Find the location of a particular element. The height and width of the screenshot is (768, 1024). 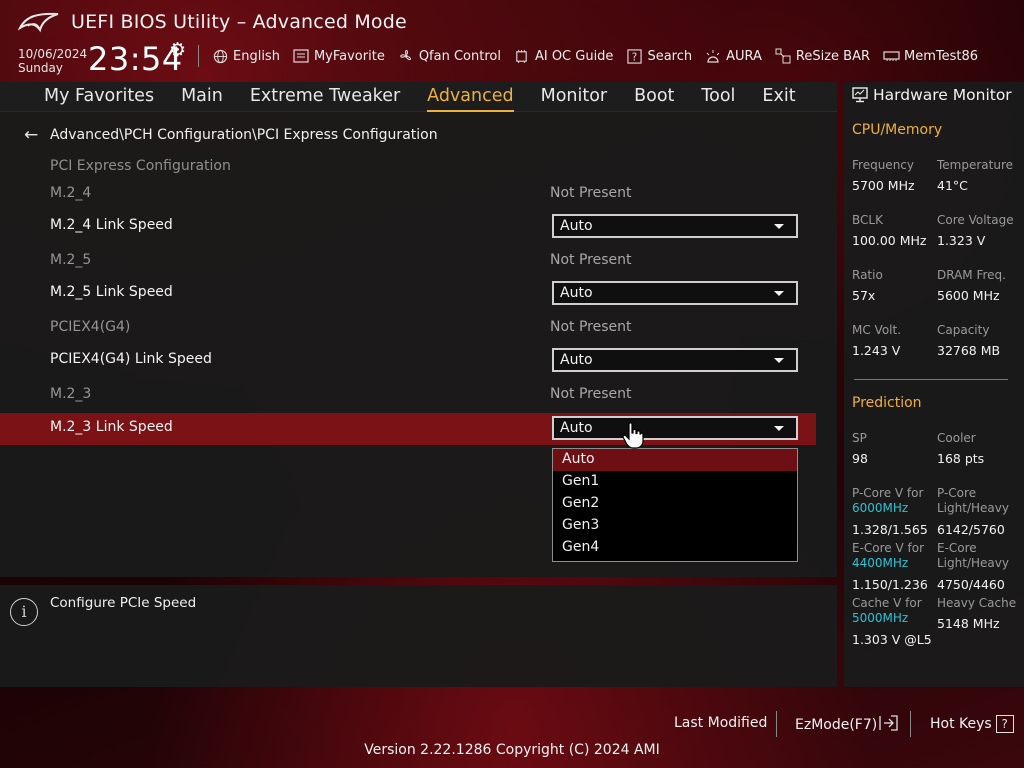

hw-label: Temperature is located at coordinates (975, 165).